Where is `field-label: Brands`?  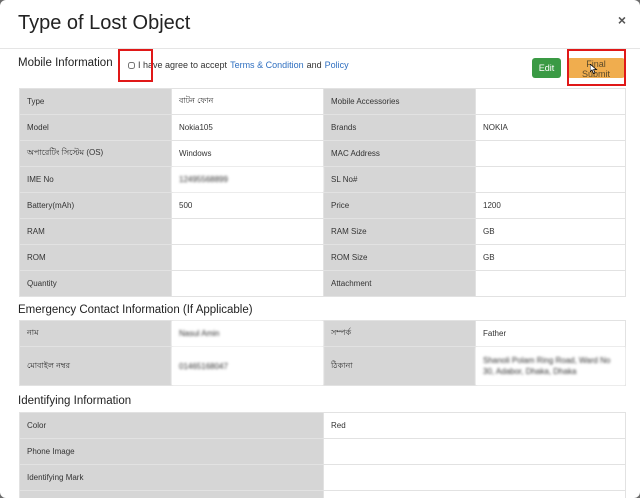 field-label: Brands is located at coordinates (399, 127).